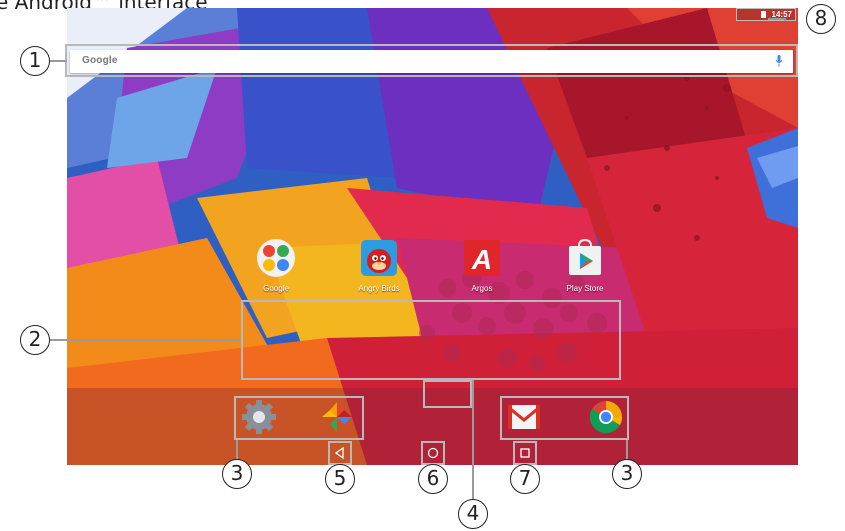 Image resolution: width=845 pixels, height=531 pixels. What do you see at coordinates (821, 19) in the screenshot?
I see `callout-8: 8` at bounding box center [821, 19].